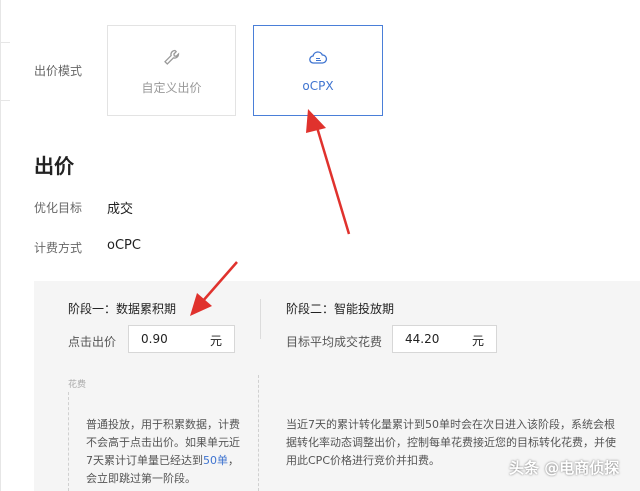 This screenshot has height=491, width=640. I want to click on arrow-to-click-bid, so click(214, 288).